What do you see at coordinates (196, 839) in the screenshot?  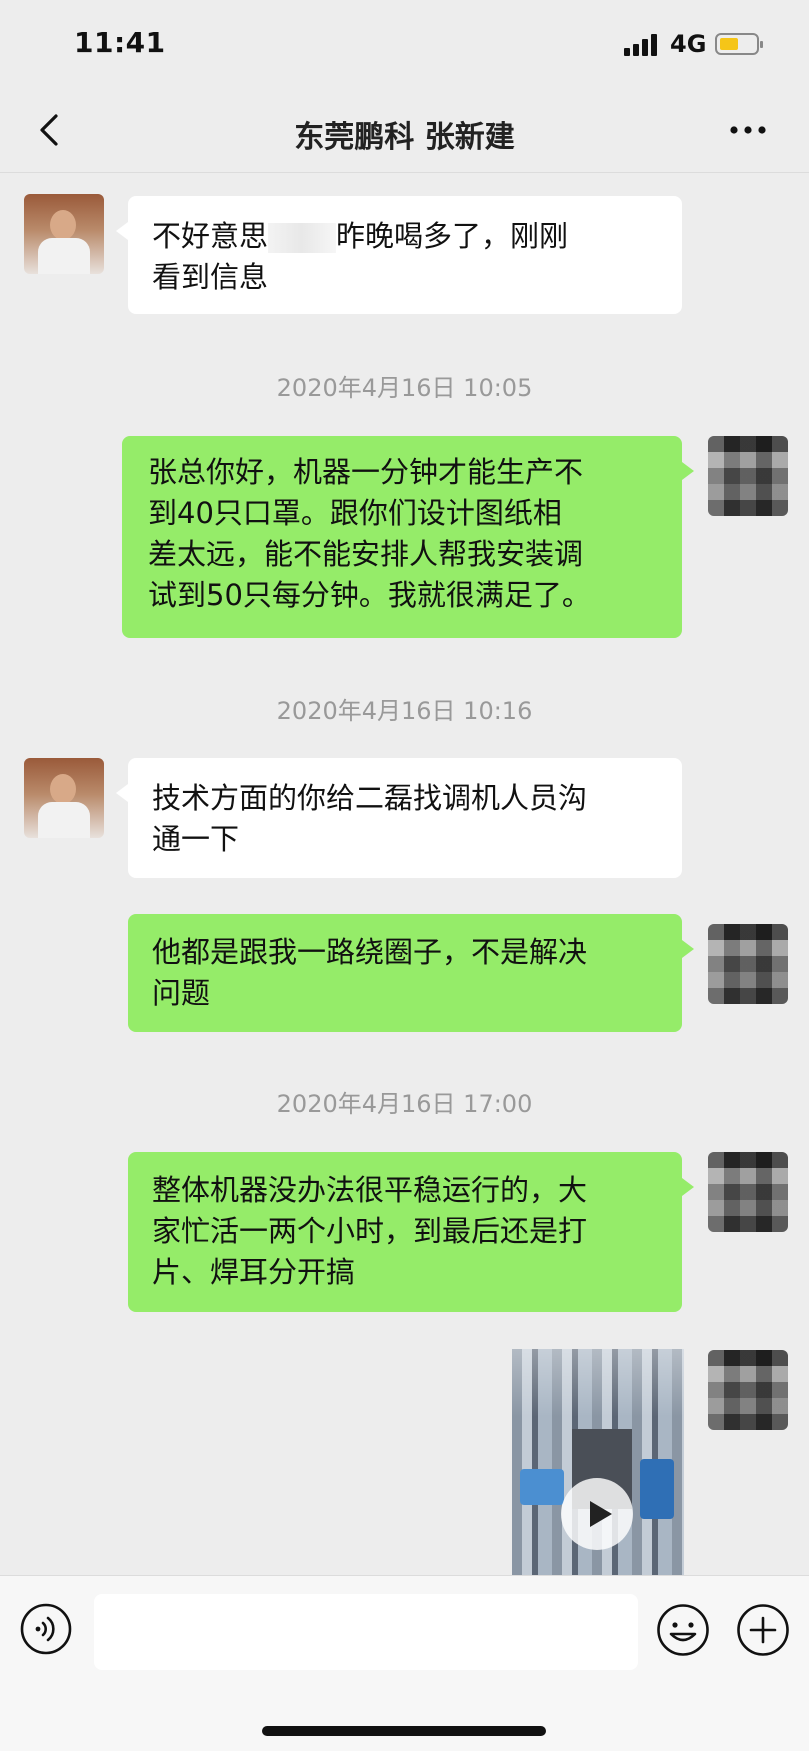 I see `message-line: 通一下` at bounding box center [196, 839].